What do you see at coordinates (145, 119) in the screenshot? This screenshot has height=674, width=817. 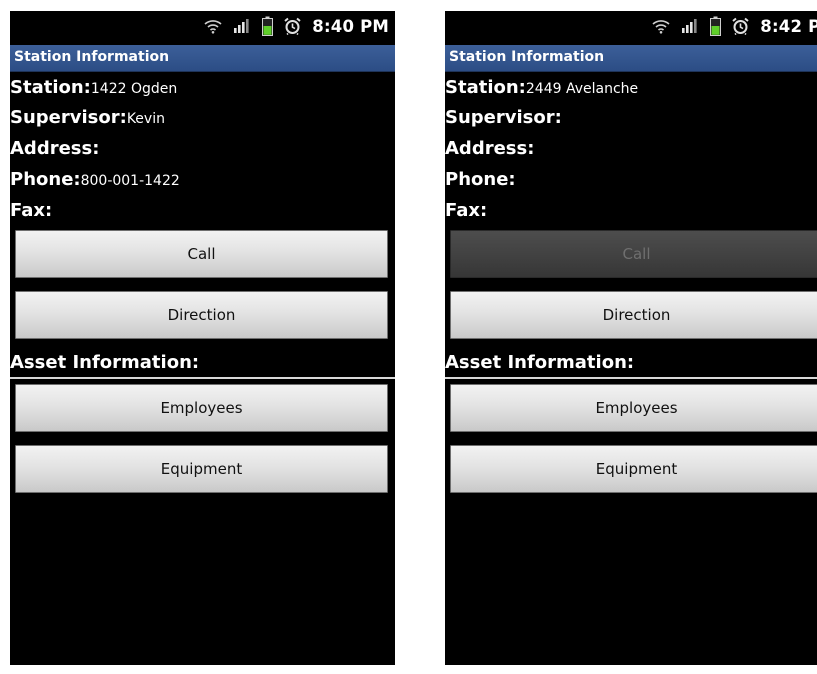 I see `supervisor-value: Kevin` at bounding box center [145, 119].